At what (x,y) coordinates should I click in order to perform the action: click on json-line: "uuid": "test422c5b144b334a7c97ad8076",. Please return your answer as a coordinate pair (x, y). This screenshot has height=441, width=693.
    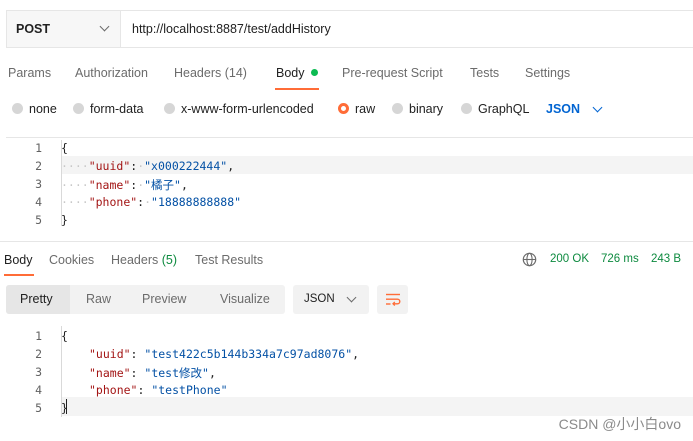
    Looking at the image, I should click on (224, 354).